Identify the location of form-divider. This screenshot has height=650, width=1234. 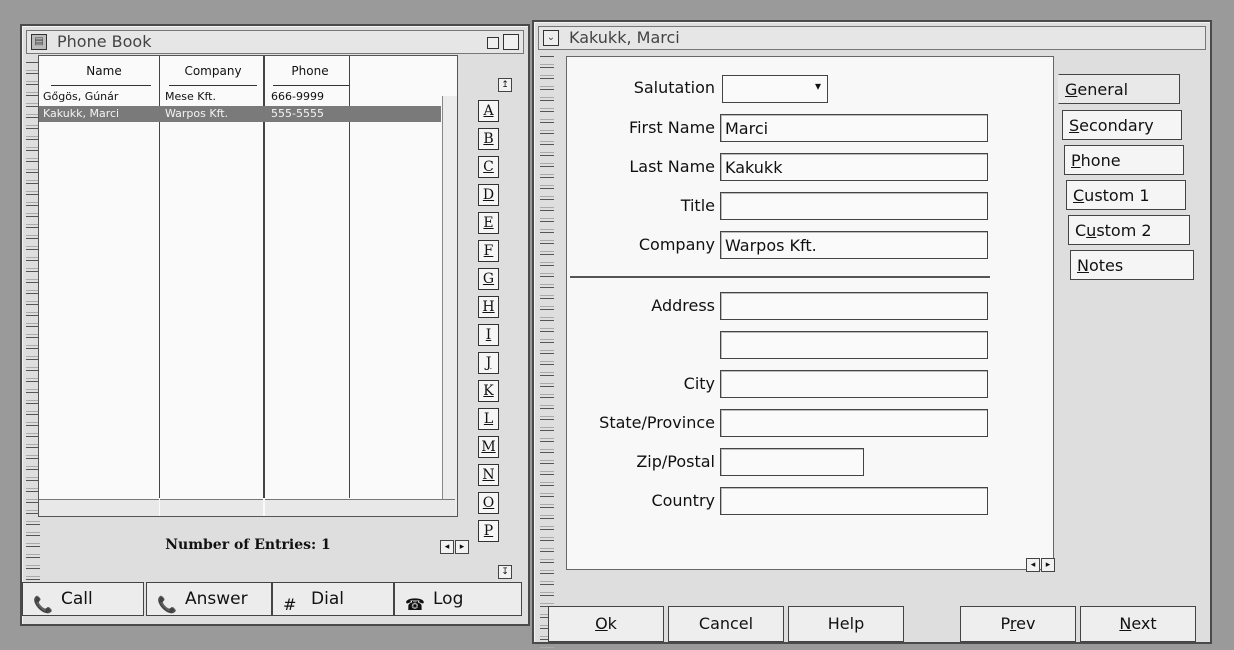
(780, 277).